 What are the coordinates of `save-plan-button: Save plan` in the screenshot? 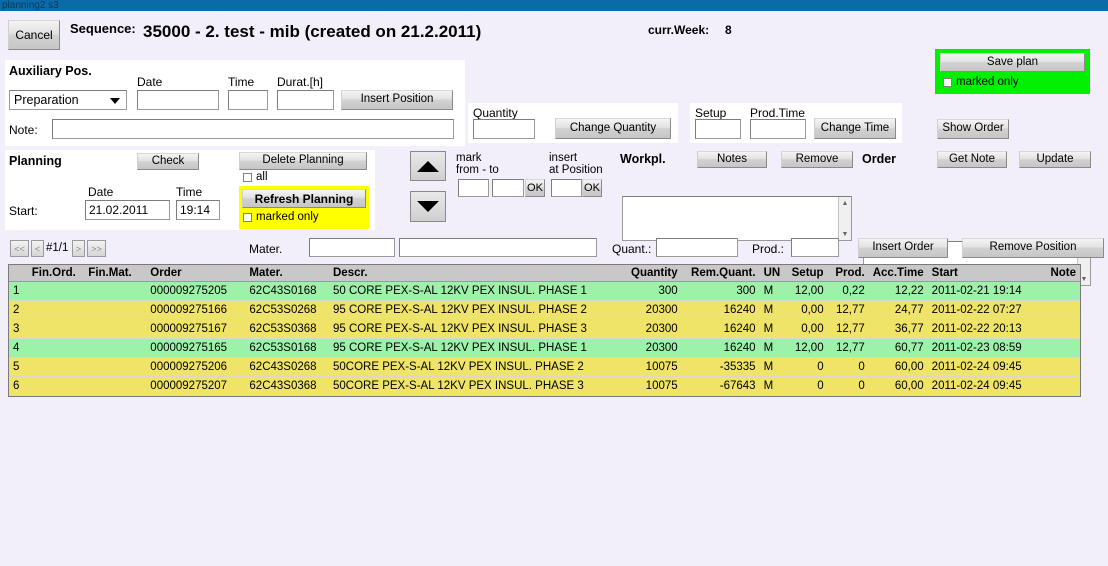 It's located at (1012, 62).